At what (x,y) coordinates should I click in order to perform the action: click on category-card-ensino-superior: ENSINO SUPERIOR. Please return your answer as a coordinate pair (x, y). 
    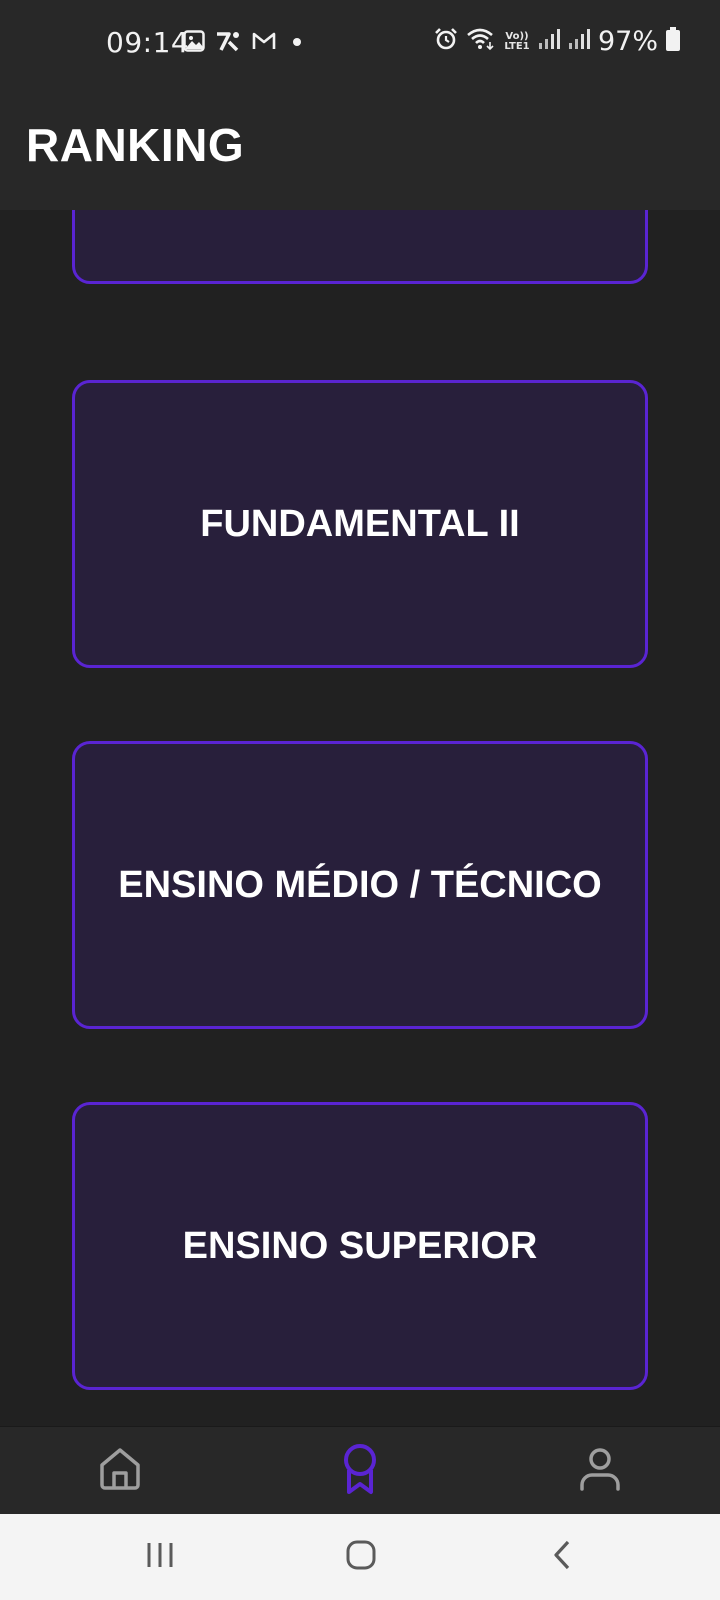
    Looking at the image, I should click on (360, 1246).